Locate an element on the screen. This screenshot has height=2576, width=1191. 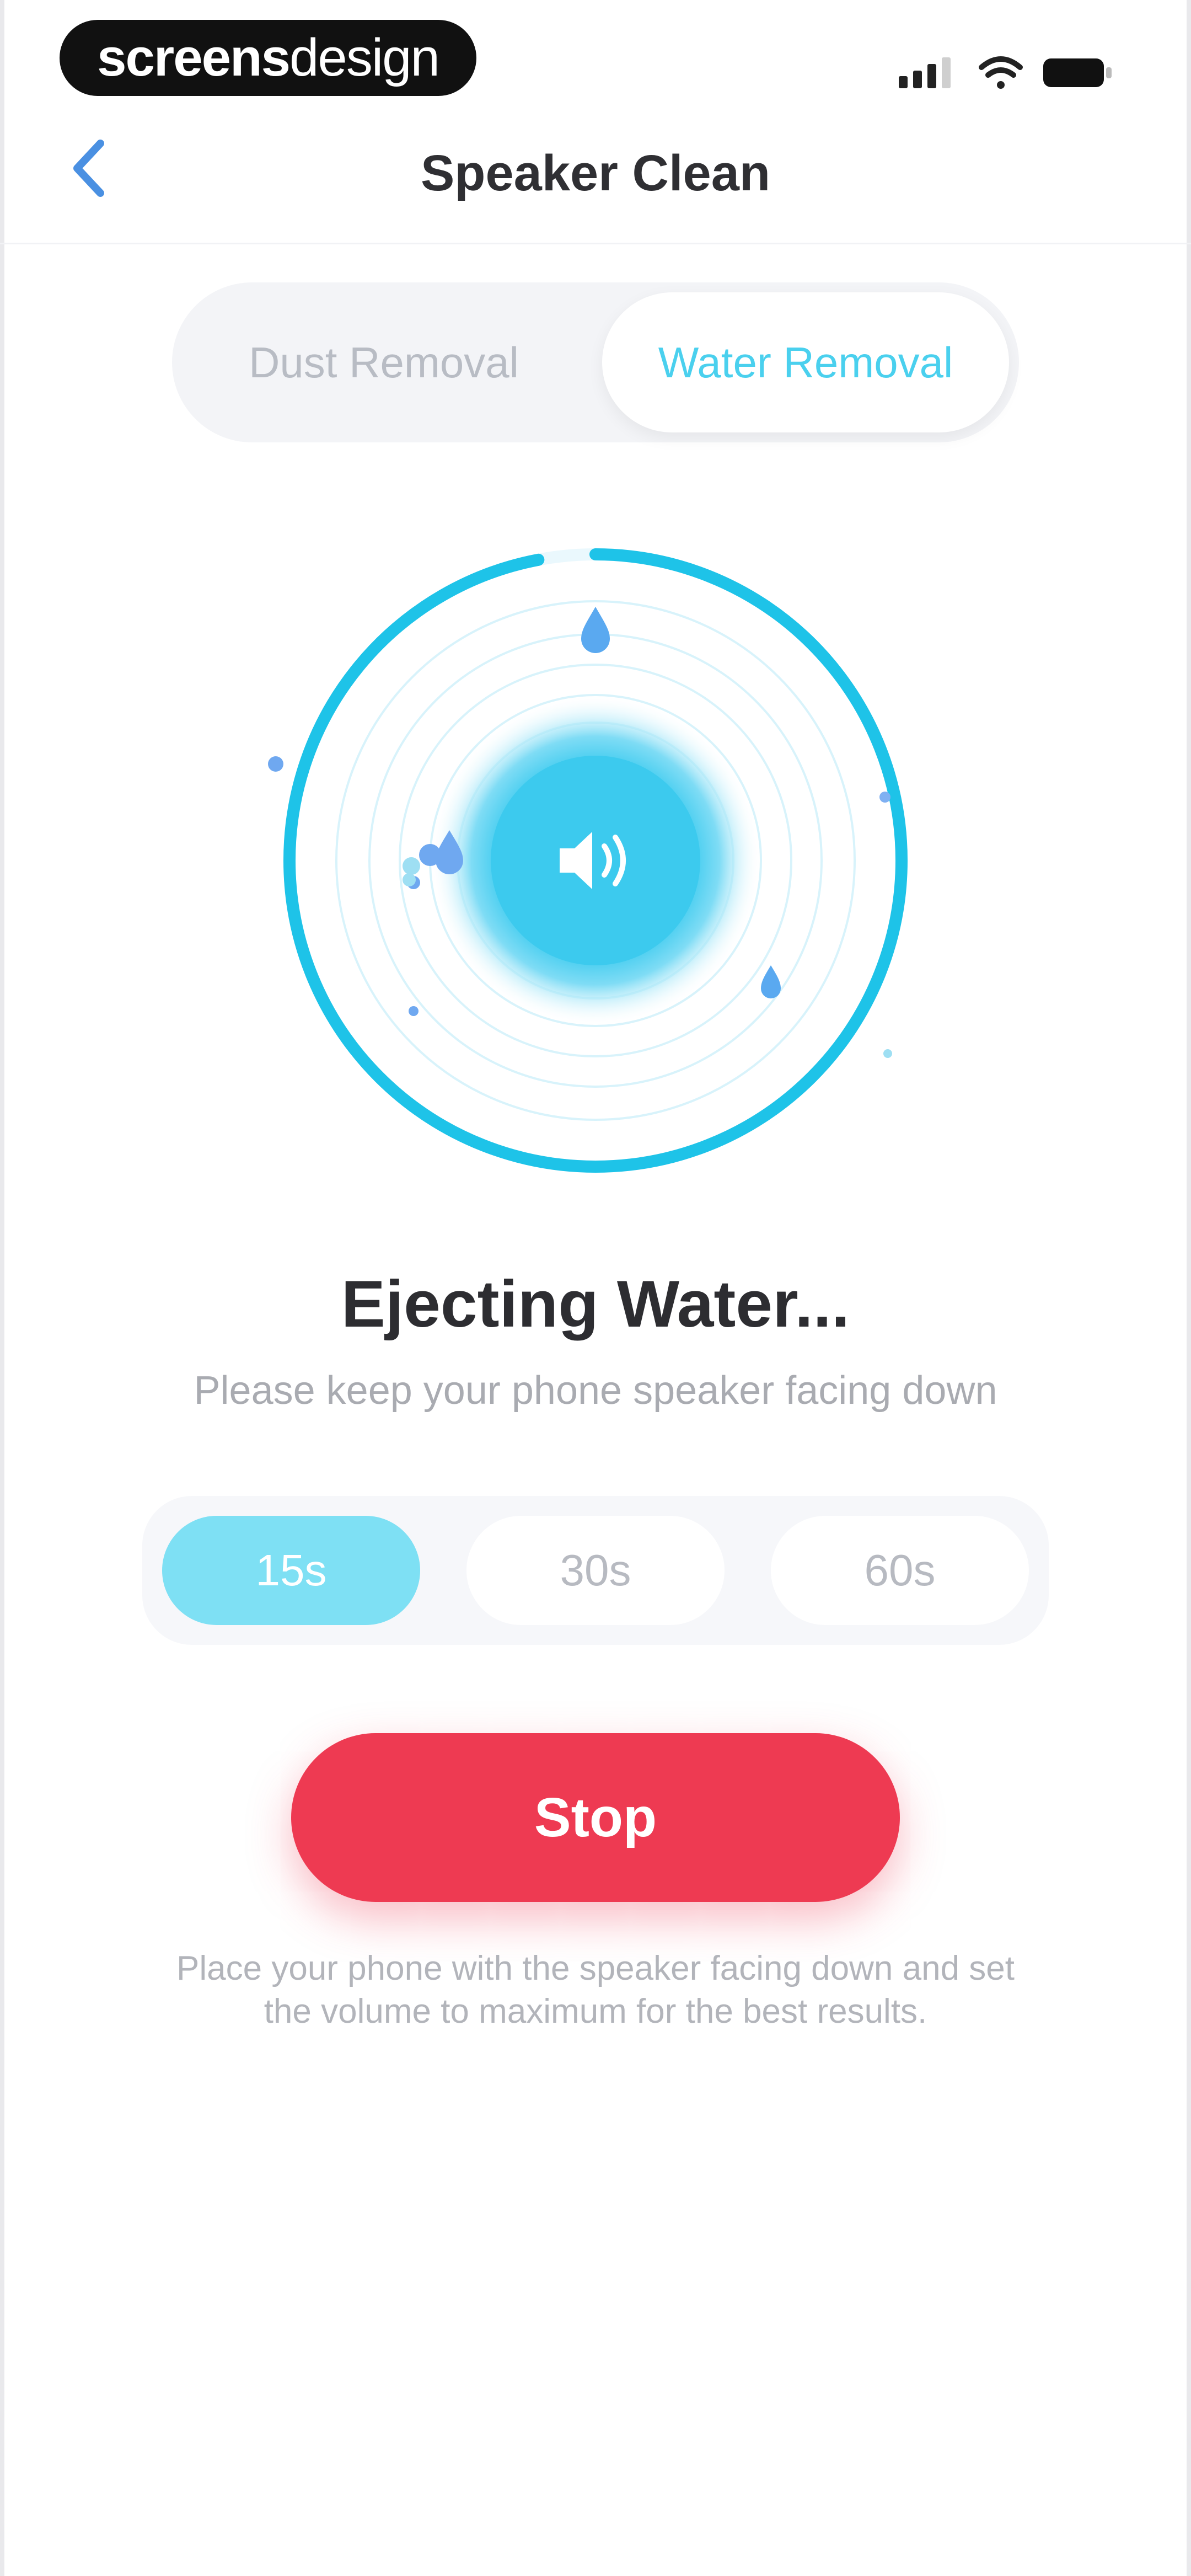
wifi-icon is located at coordinates (1001, 72).